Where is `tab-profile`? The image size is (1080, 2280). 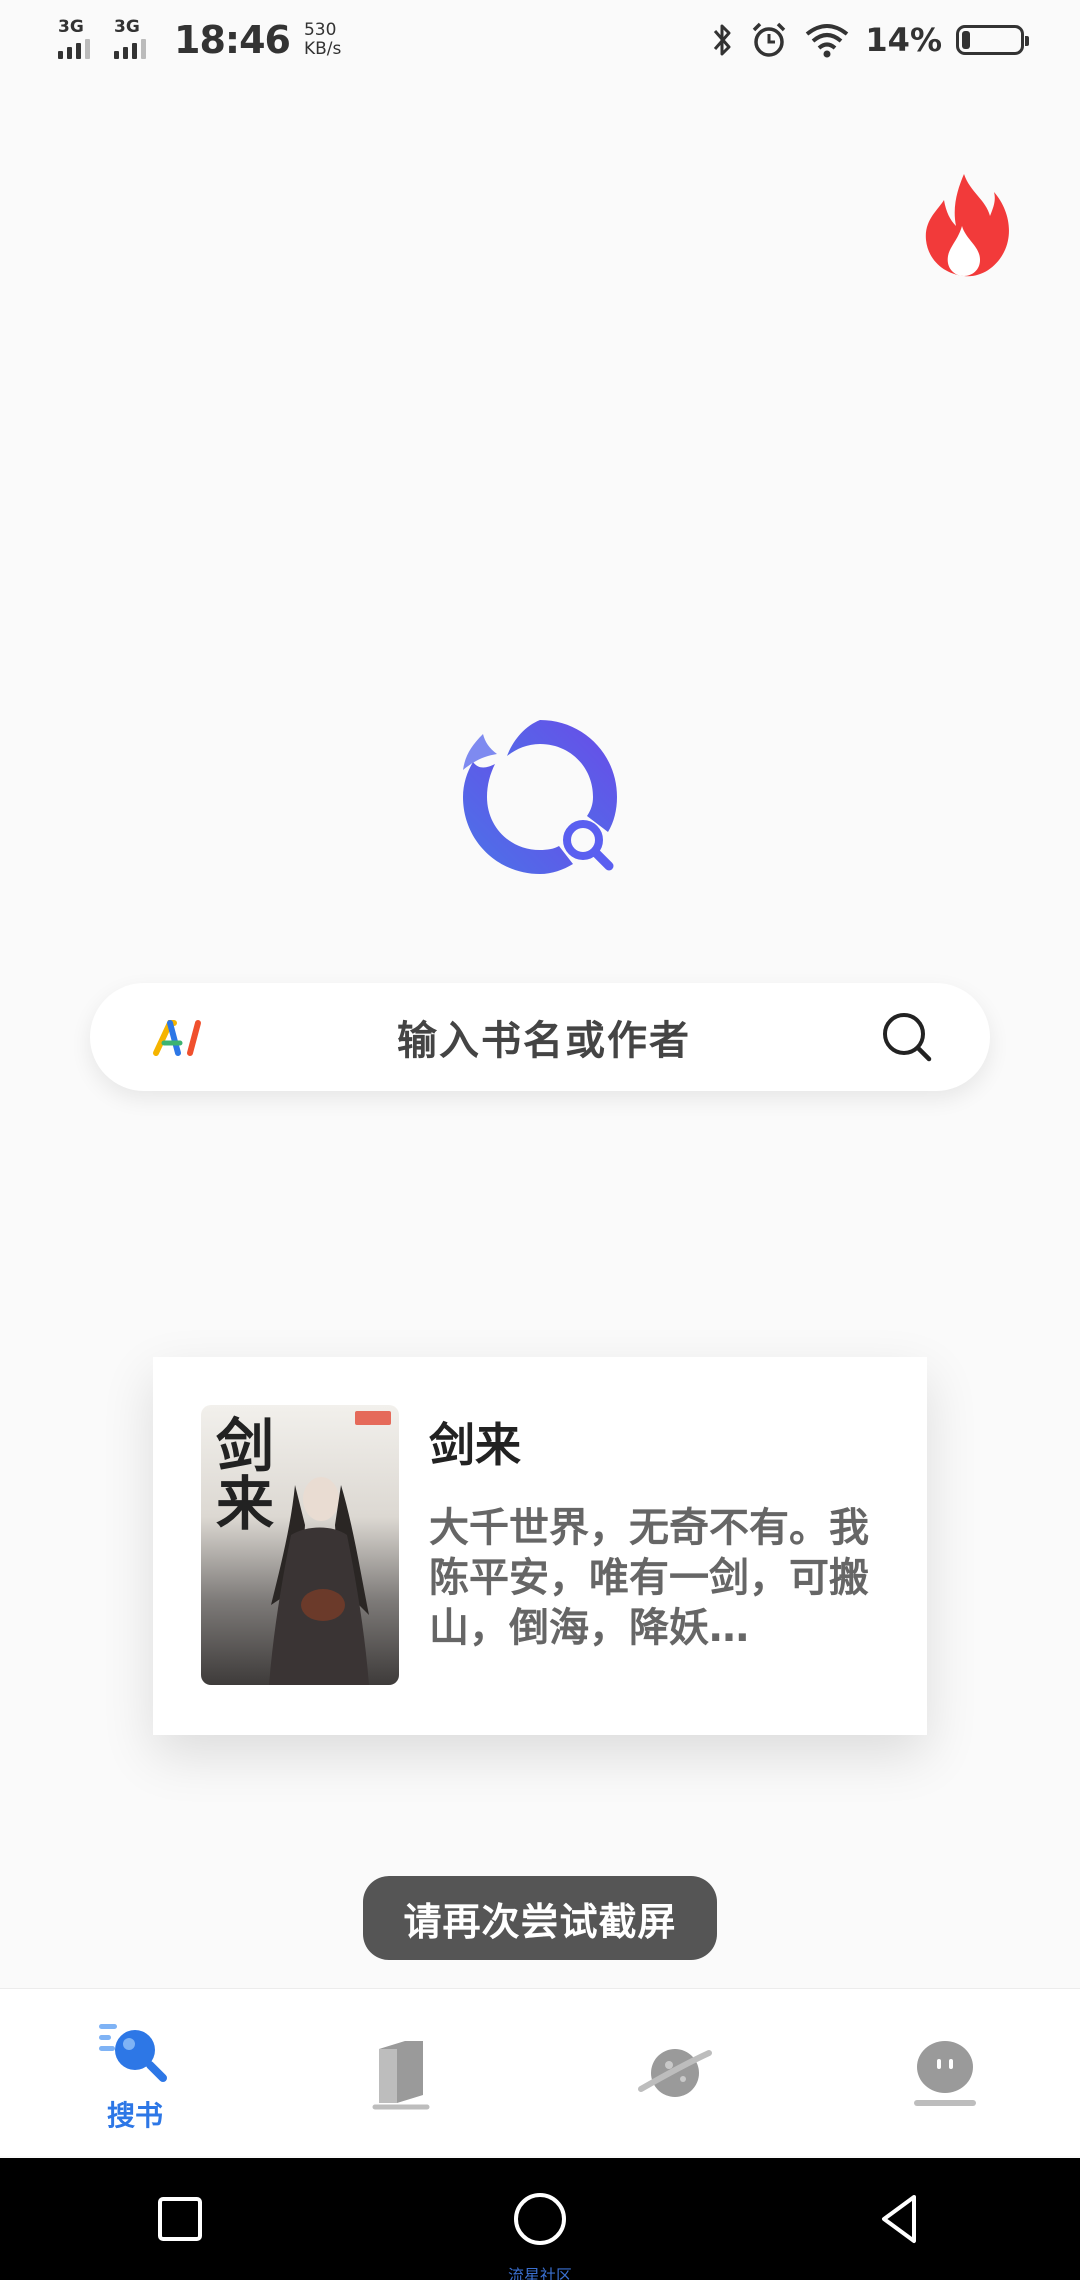
tab-profile is located at coordinates (945, 2073).